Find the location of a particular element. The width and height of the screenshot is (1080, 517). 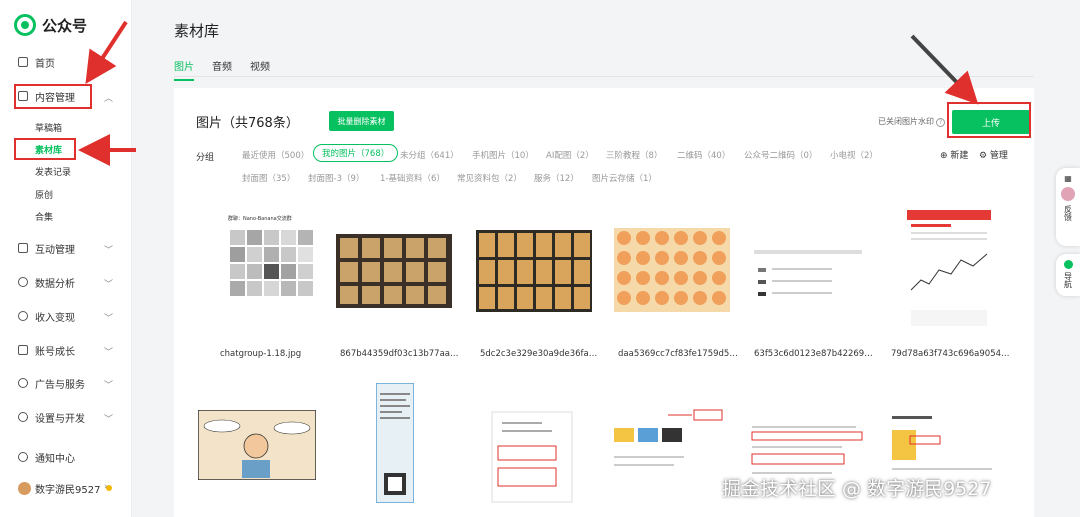

comic-illustration-image is located at coordinates (257, 445).